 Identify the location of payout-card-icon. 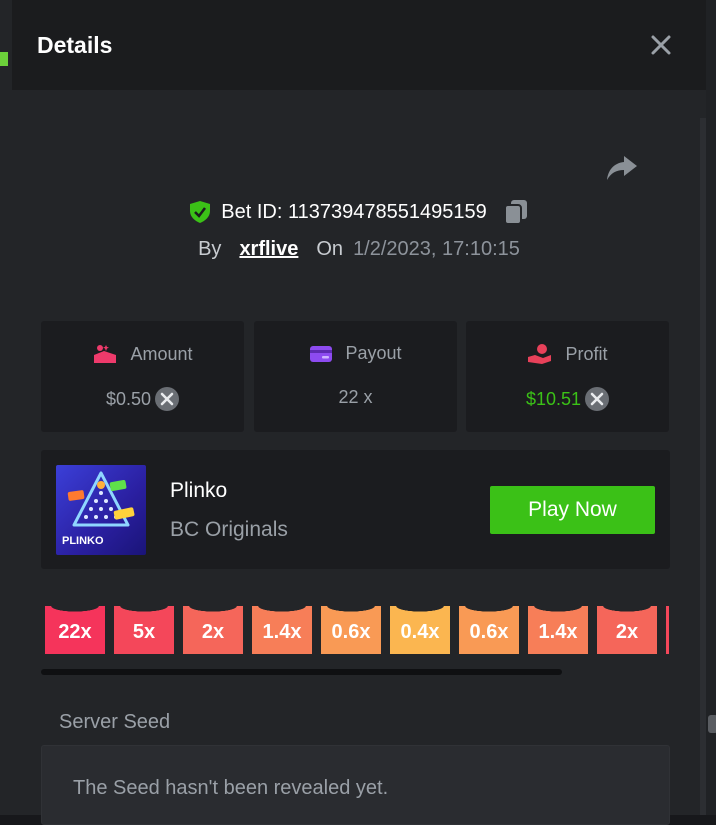
(321, 353).